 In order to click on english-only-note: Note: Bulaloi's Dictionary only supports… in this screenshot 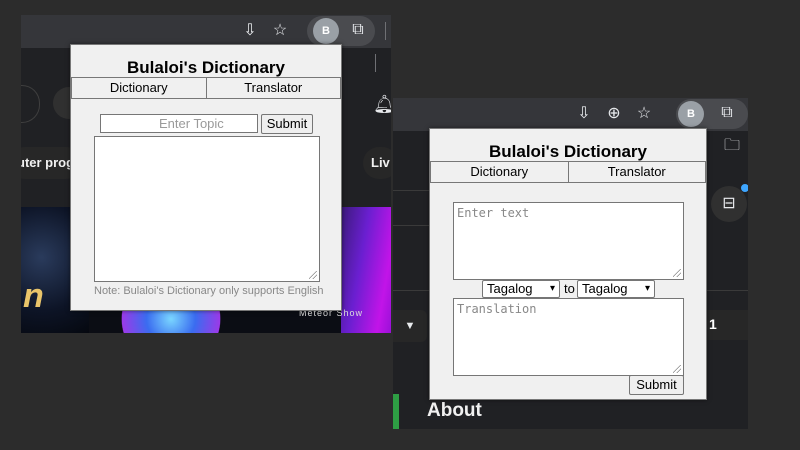, I will do `click(209, 291)`.